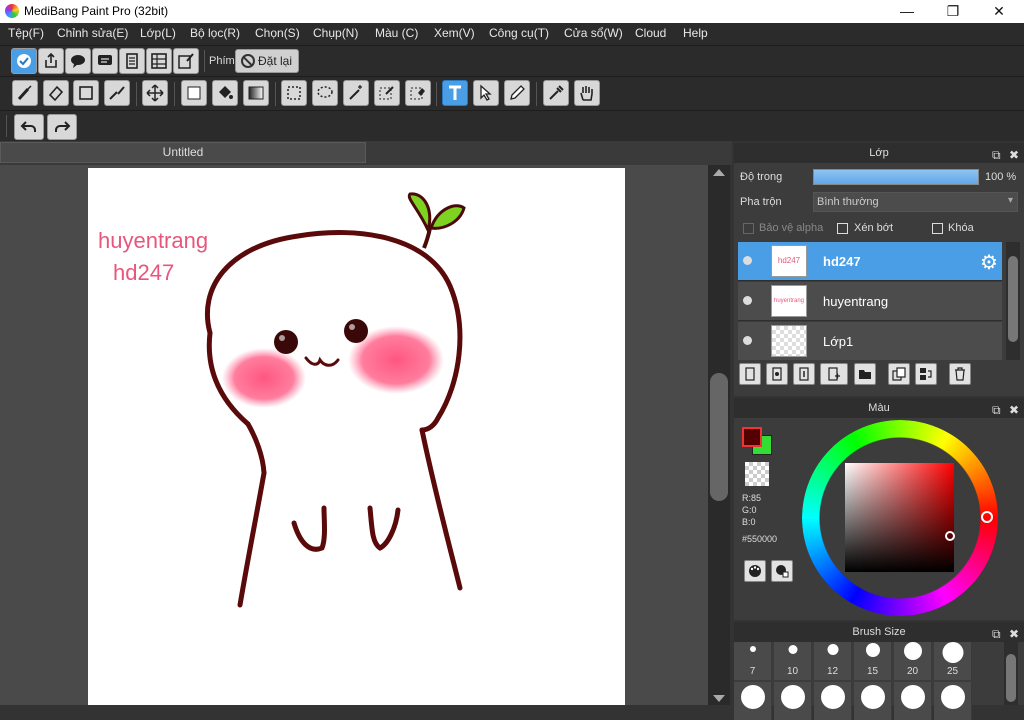 Image resolution: width=1024 pixels, height=720 pixels. Describe the element at coordinates (748, 228) in the screenshot. I see `alpha-protect-checkbox` at that location.